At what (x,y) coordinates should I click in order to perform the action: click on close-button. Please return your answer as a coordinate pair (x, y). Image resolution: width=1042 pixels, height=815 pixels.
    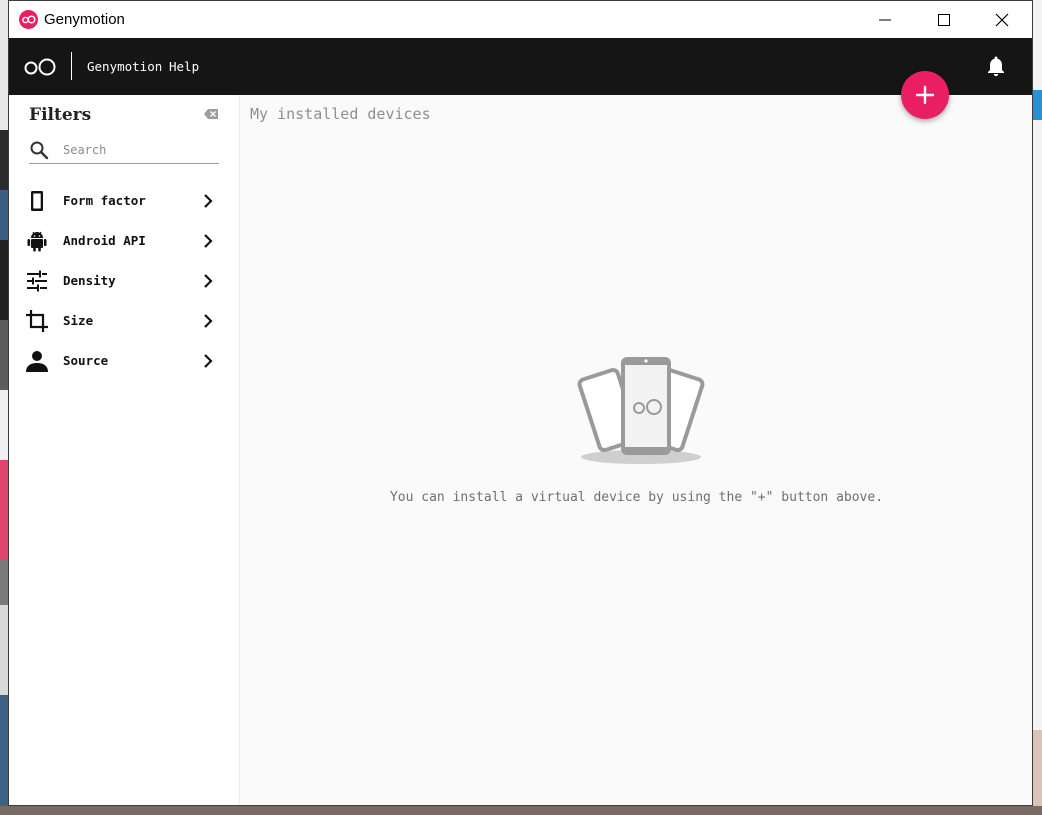
    Looking at the image, I should click on (1002, 20).